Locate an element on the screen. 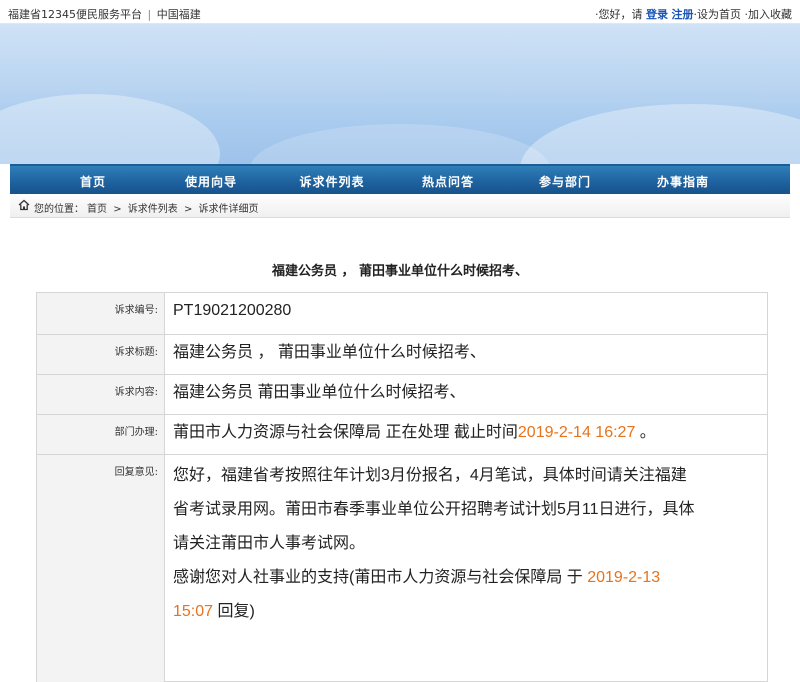 The image size is (800, 682). user-links: ·您好，请 登录 注册·设为首页 ·加入收藏 is located at coordinates (693, 14).